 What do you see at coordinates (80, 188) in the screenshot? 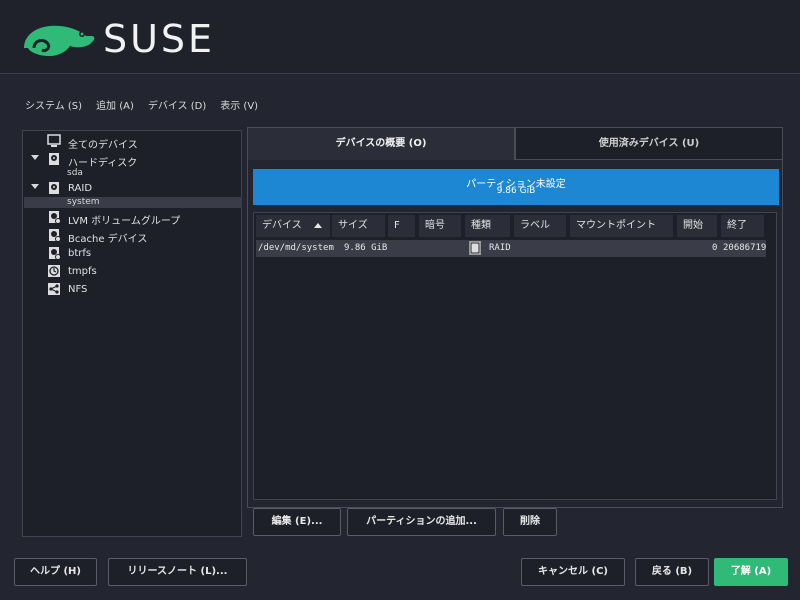
I see `tree-label: RAID` at bounding box center [80, 188].